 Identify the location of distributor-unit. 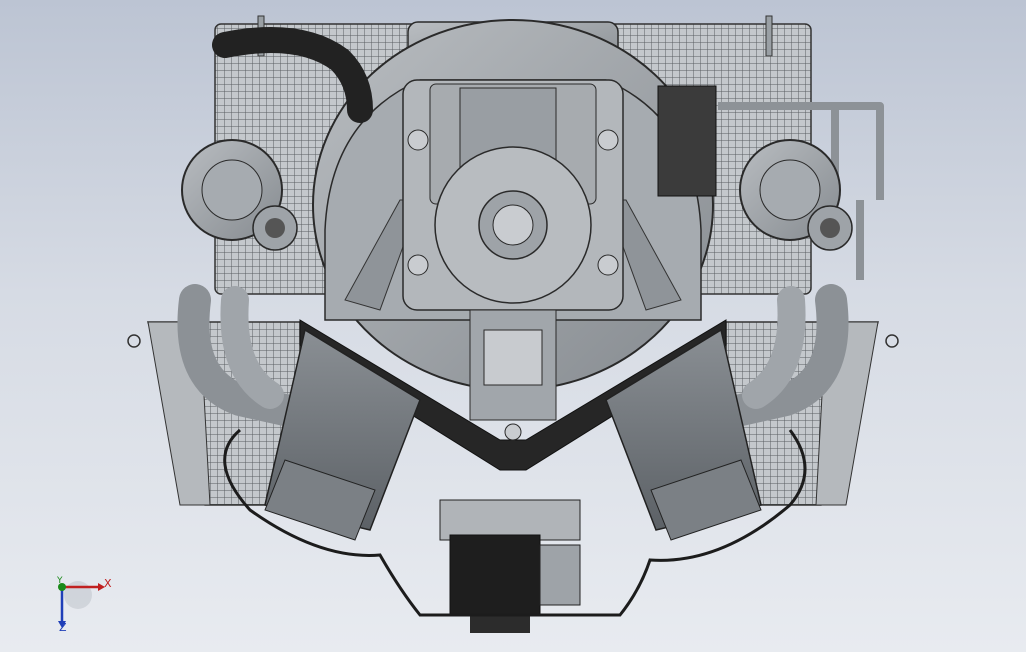
(510, 566).